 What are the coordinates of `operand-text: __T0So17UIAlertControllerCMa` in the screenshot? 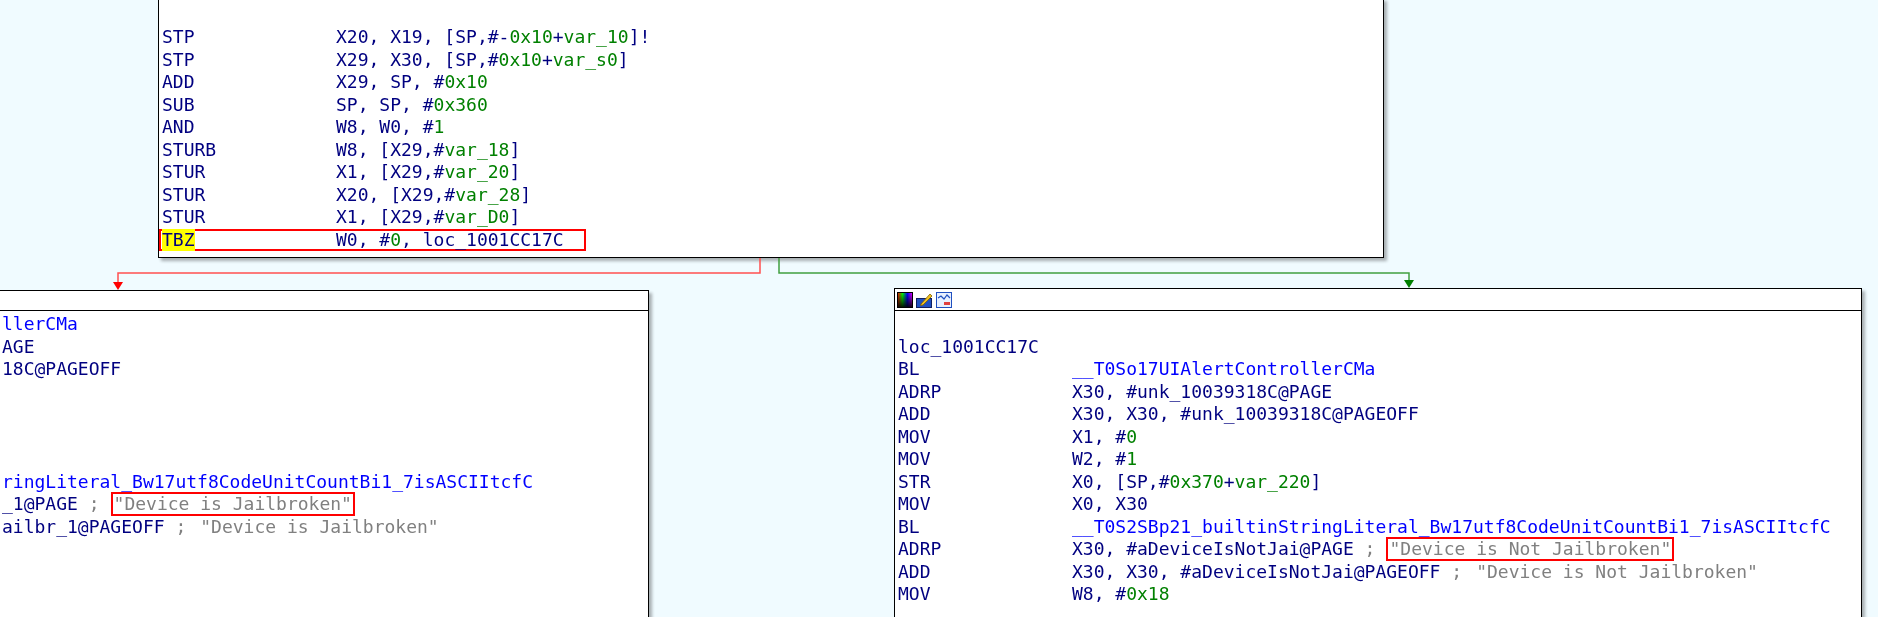 It's located at (1224, 369).